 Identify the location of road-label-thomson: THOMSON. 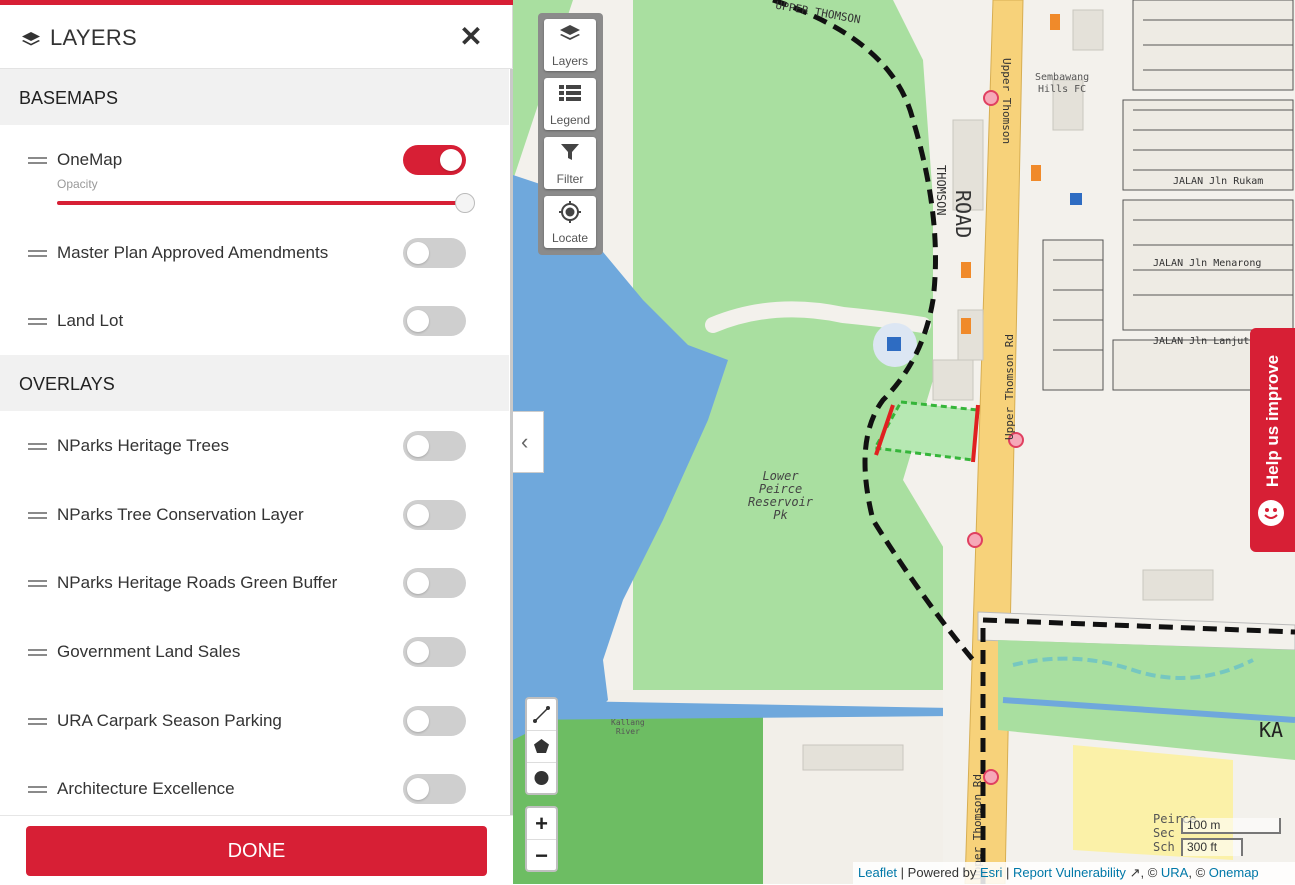
(941, 190).